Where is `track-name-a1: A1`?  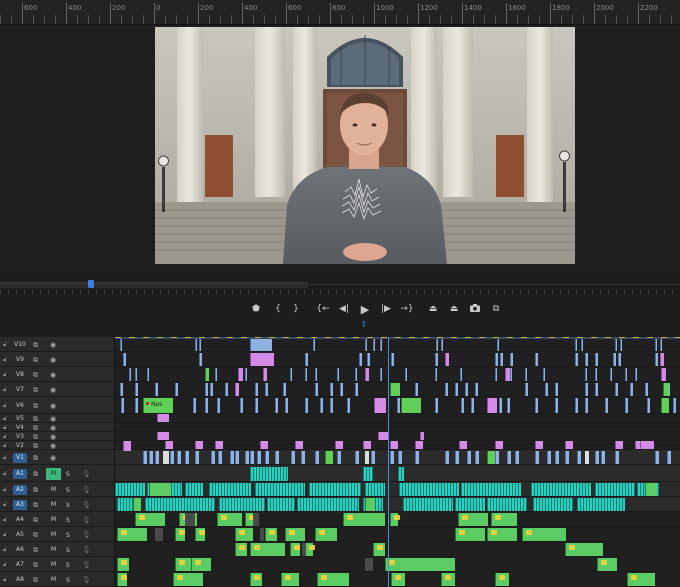
track-name-a1: A1 is located at coordinates (20, 473).